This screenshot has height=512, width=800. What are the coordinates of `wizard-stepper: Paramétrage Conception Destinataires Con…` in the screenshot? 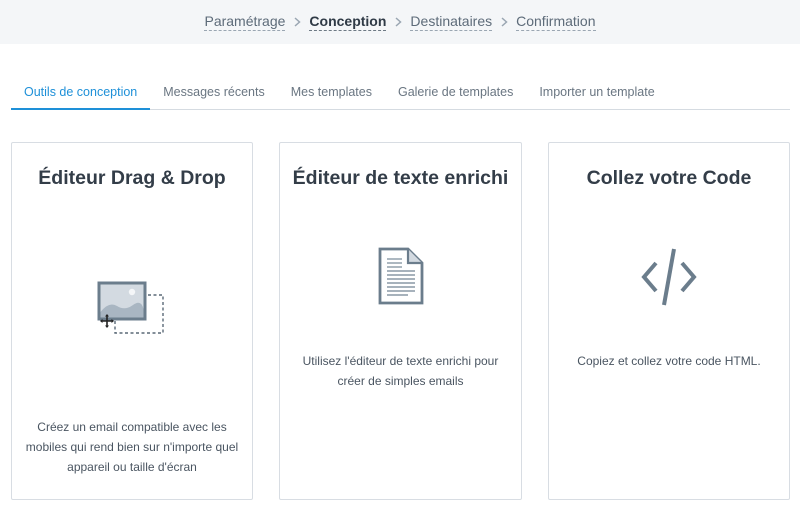 It's located at (400, 22).